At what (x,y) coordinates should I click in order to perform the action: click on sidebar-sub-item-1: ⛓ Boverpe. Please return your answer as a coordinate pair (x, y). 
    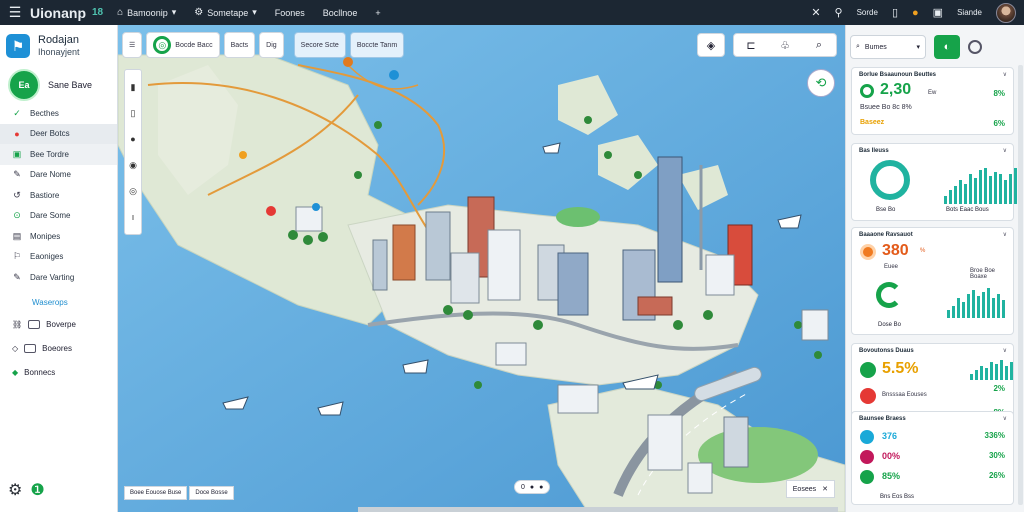
    Looking at the image, I should click on (58, 325).